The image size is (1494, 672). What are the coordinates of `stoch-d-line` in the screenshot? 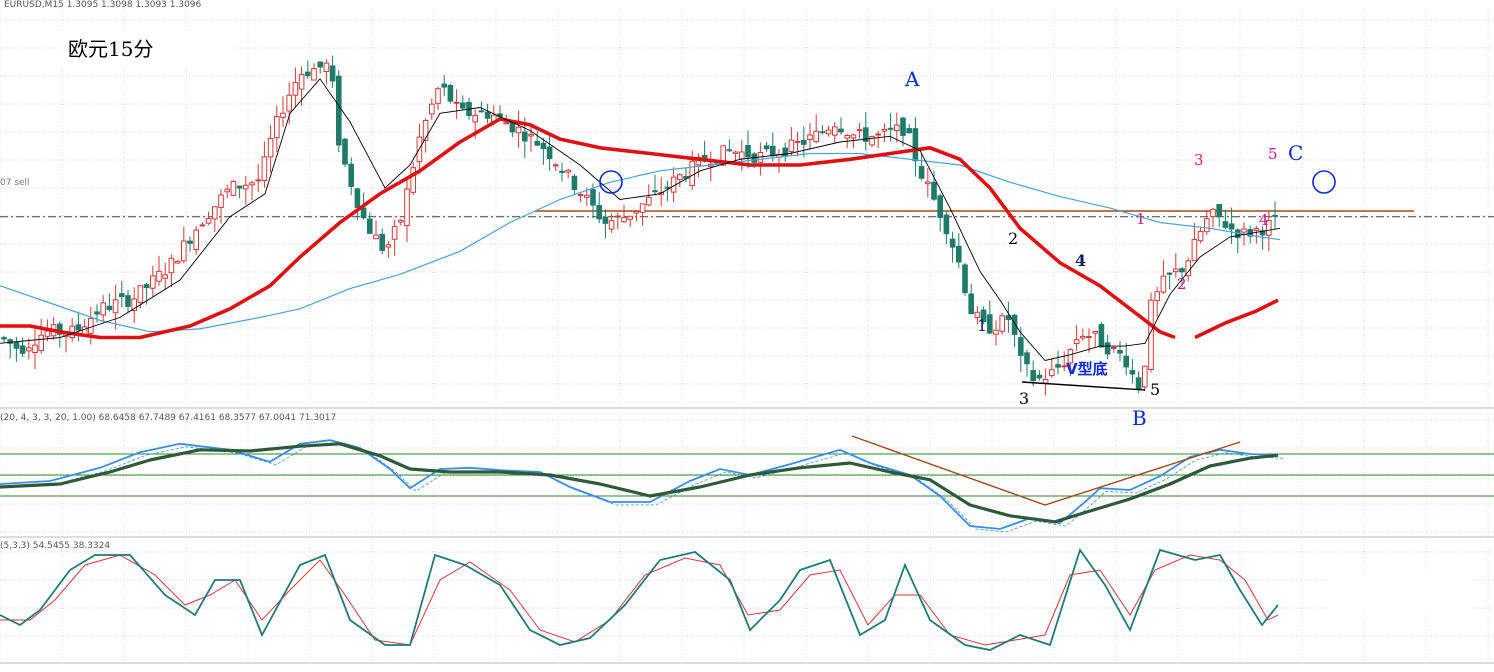 It's located at (639, 600).